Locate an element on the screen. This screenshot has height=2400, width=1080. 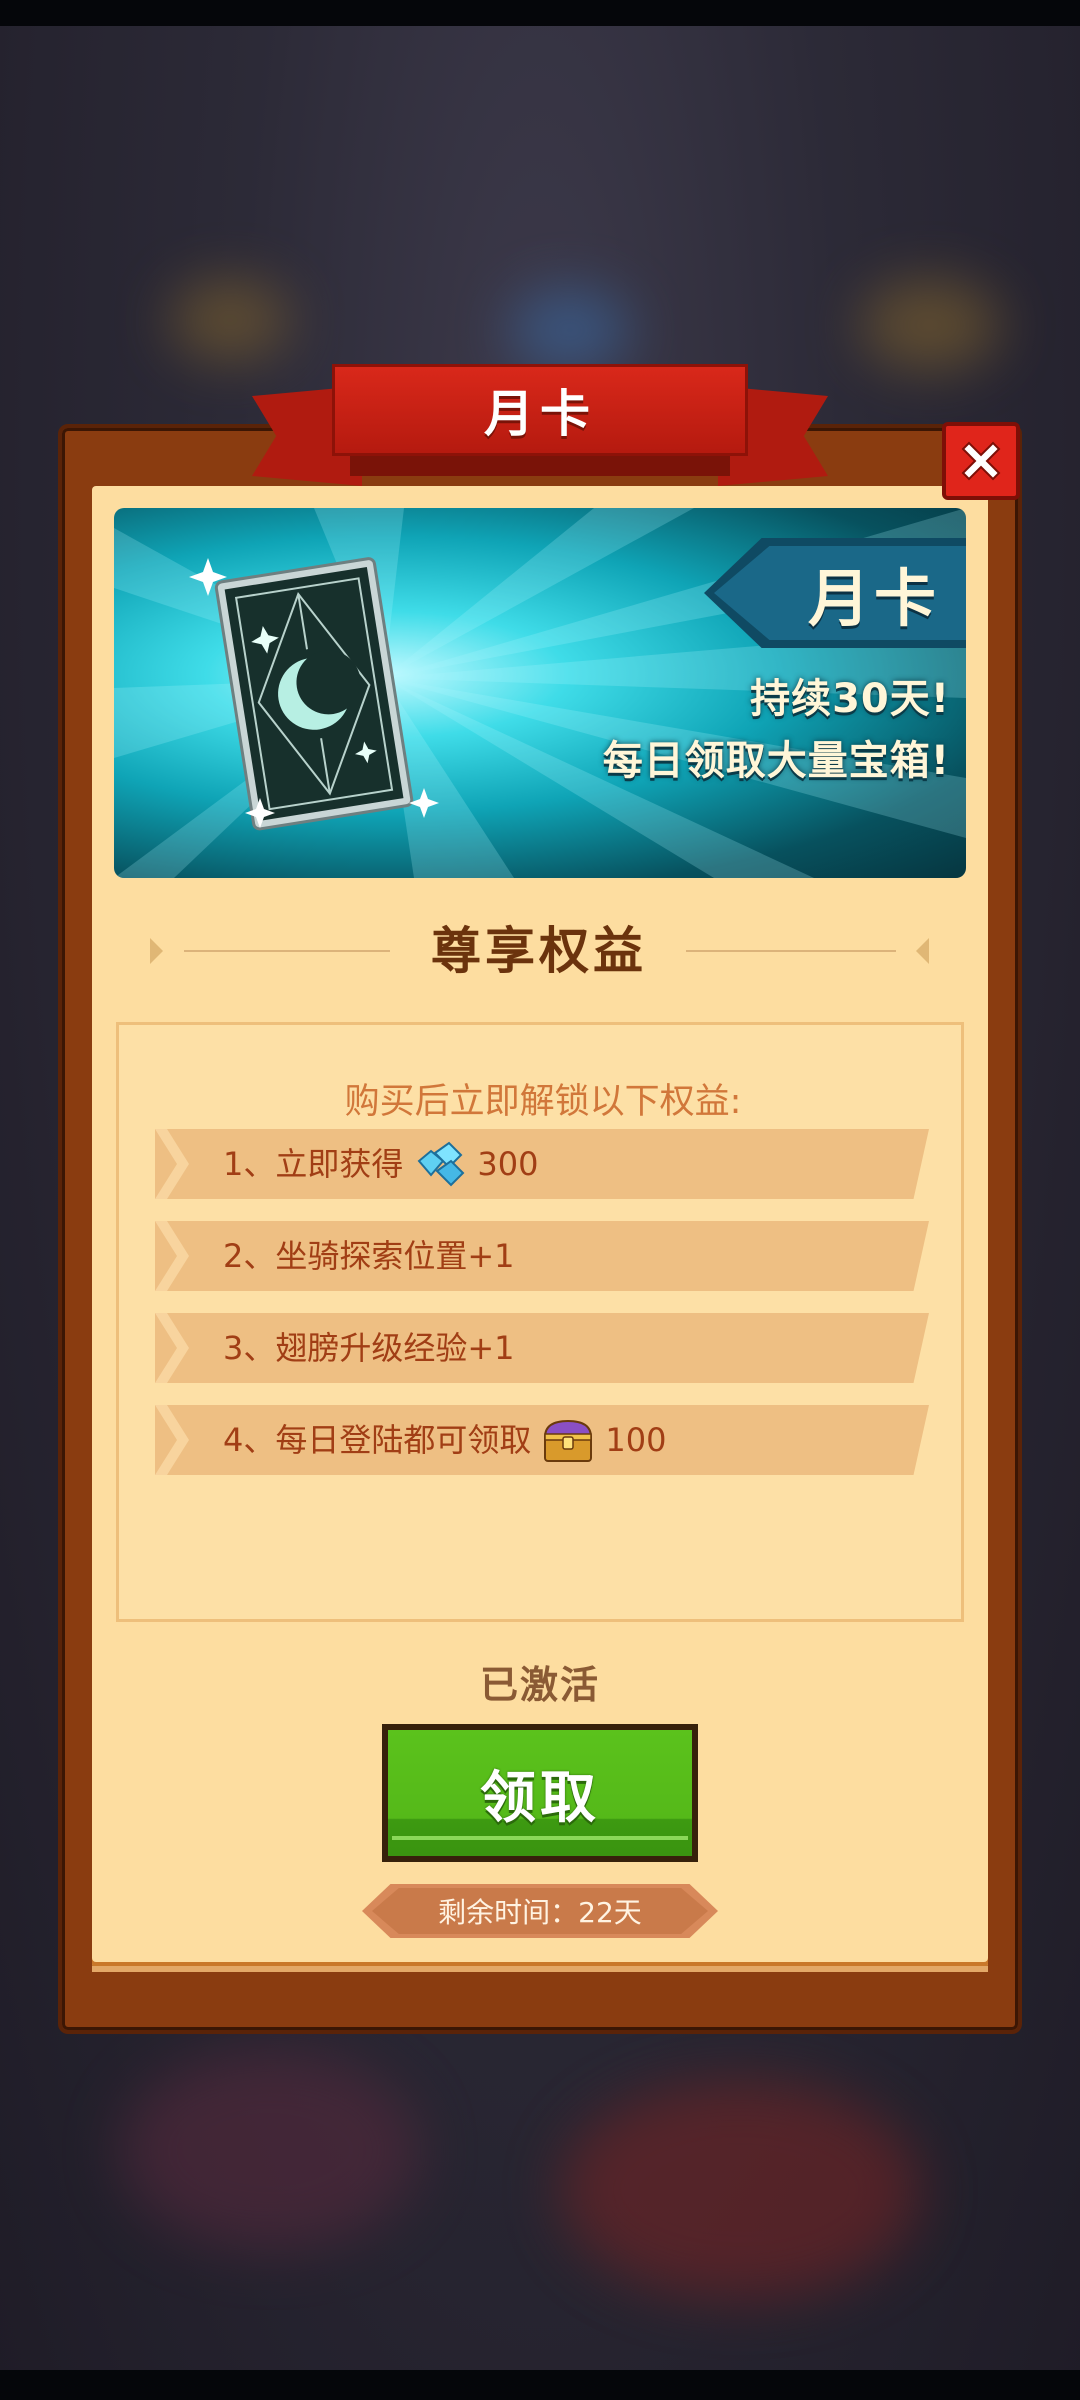
remaining-time-text: 剩余时间：22天 is located at coordinates (540, 1912).